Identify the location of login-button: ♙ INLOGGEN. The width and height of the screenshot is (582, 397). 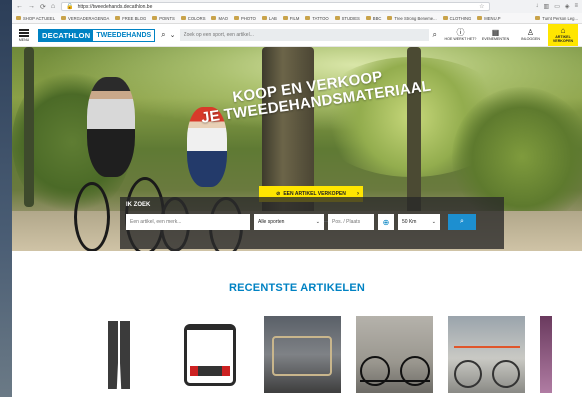
(530, 35).